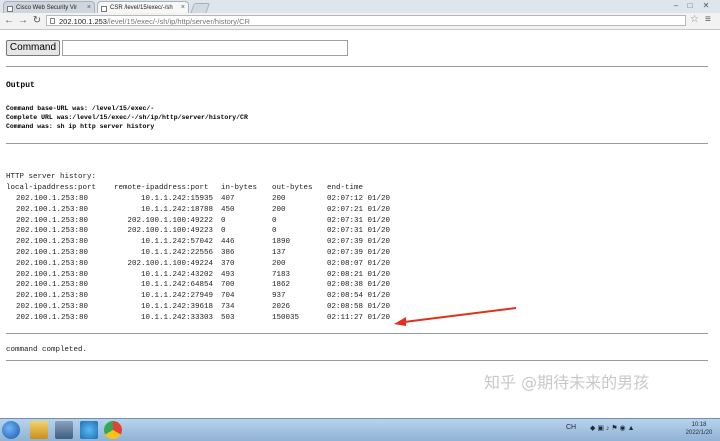  I want to click on tray-icons: ◆ ▣ ♪ ⚑ ◉ ▲, so click(612, 428).